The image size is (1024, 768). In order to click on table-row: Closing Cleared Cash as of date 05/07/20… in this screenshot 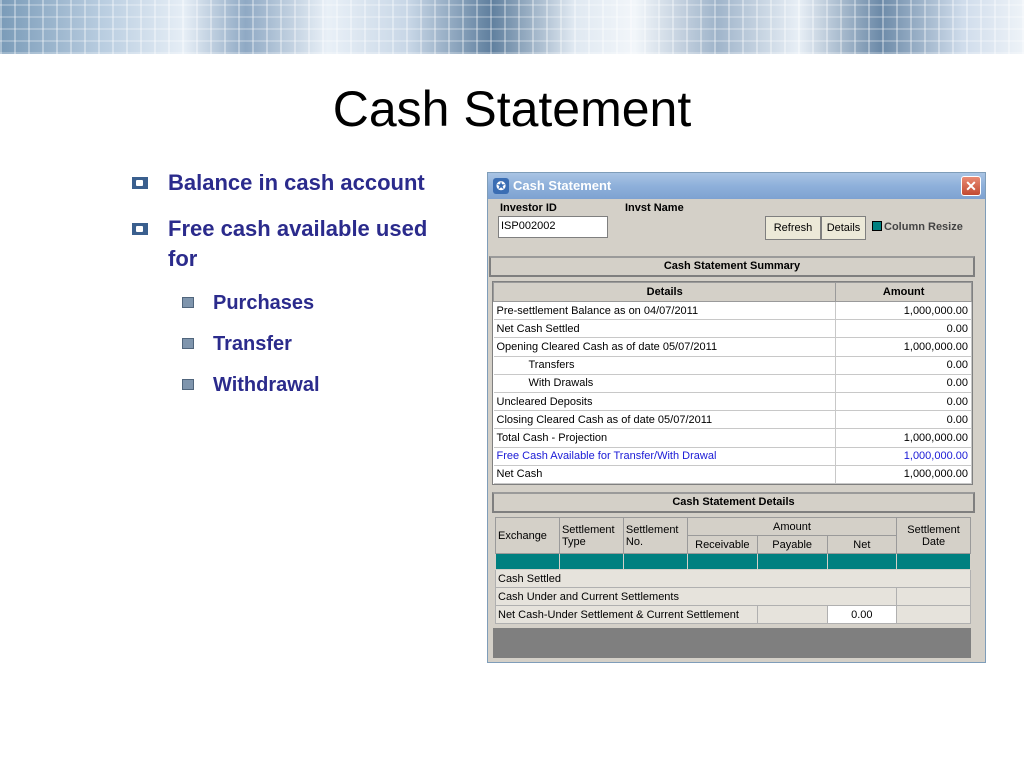, I will do `click(732, 420)`.